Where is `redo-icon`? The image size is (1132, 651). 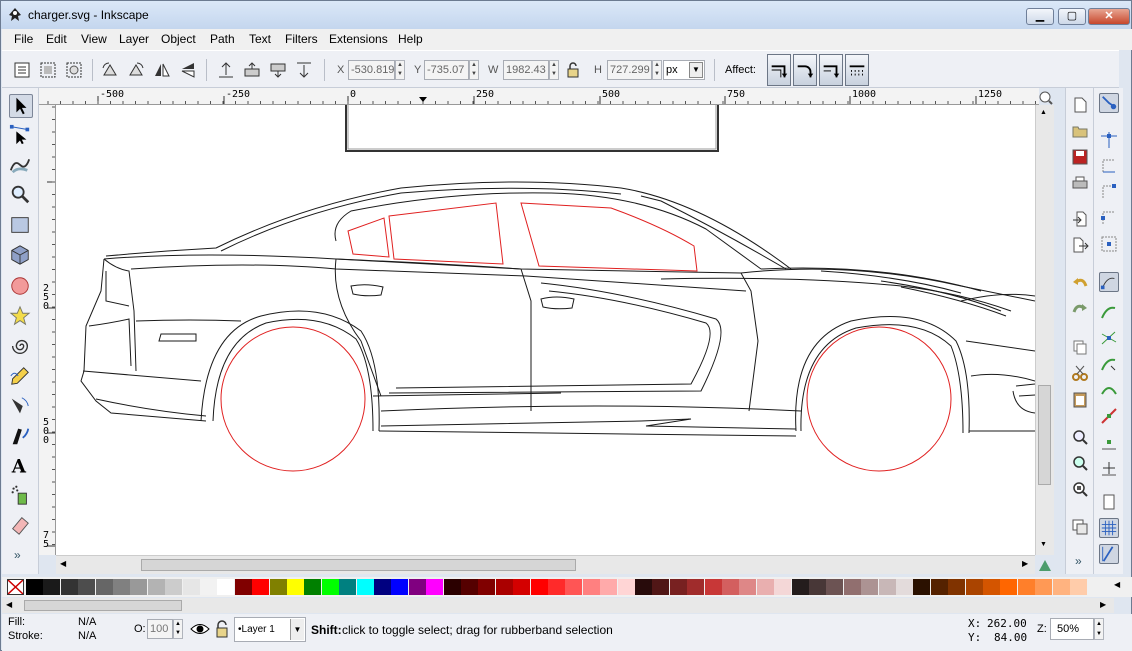
redo-icon is located at coordinates (1080, 309).